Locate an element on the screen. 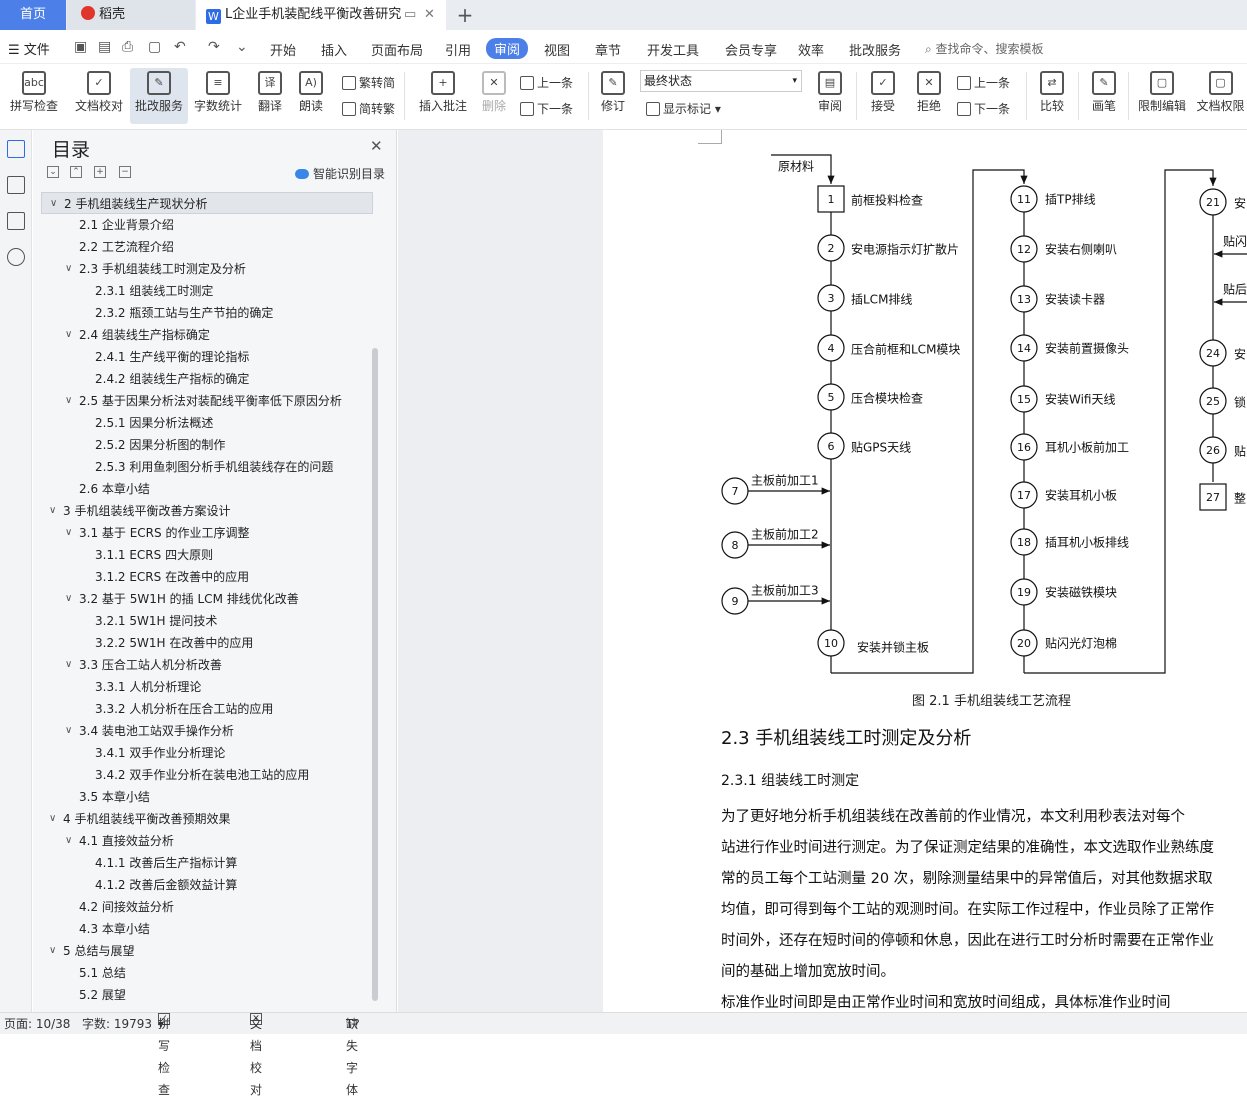  toc-item: ∨ 3.4 装电池工站双手操作分析 is located at coordinates (207, 731).